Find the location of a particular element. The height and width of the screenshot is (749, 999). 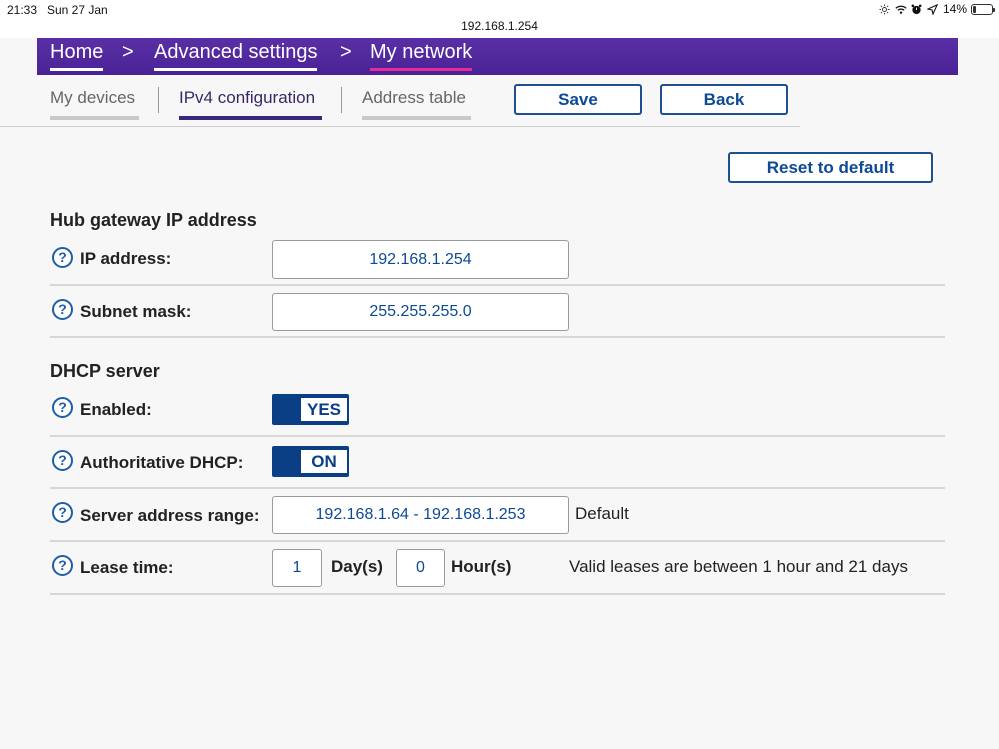

reset-to-default-button: Reset to default is located at coordinates (830, 167).